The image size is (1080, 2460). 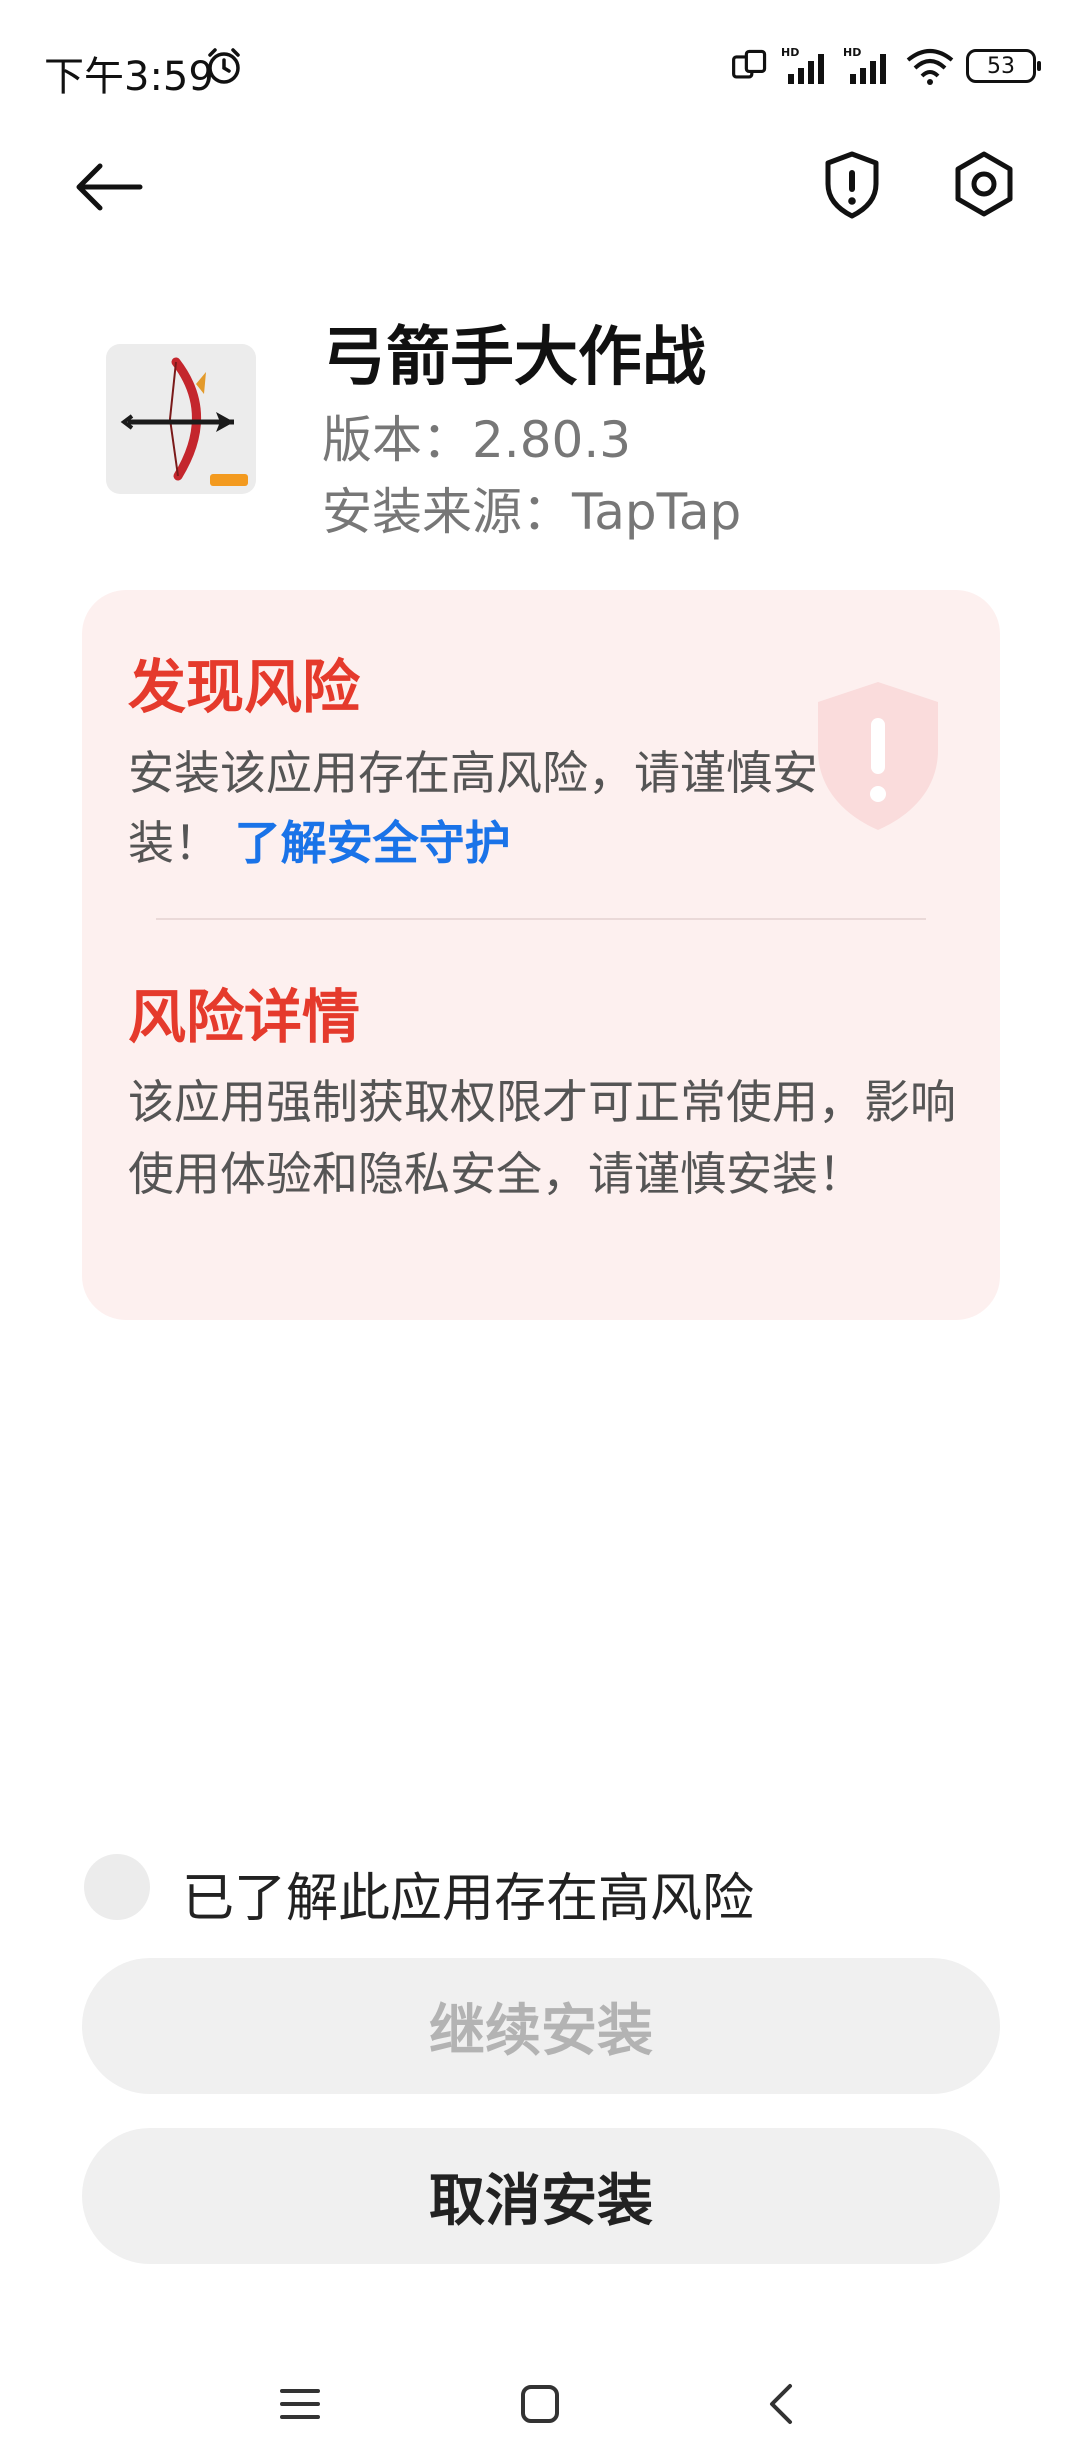 What do you see at coordinates (540, 185) in the screenshot?
I see `toolbar` at bounding box center [540, 185].